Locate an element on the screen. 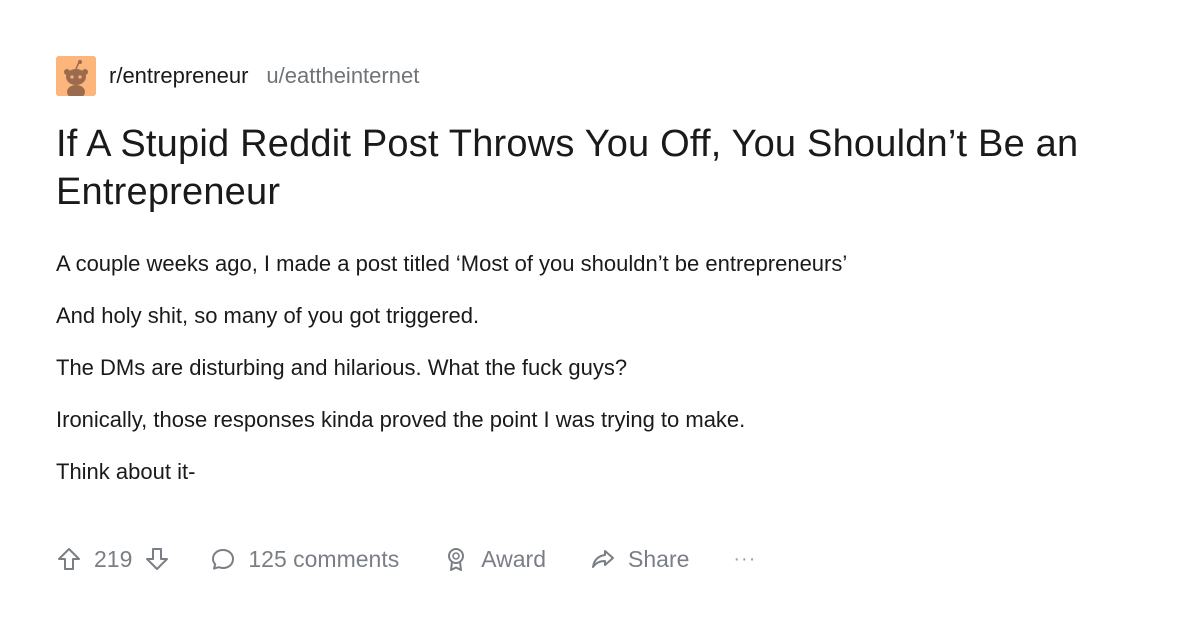  award-medal-icon is located at coordinates (456, 559).